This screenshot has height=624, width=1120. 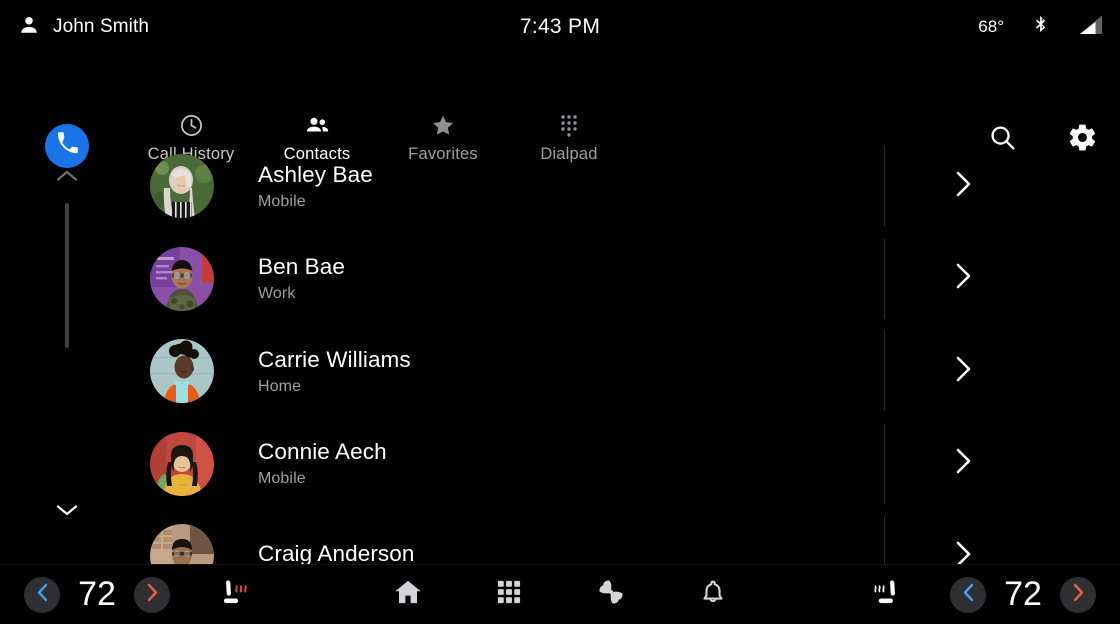 What do you see at coordinates (315, 174) in the screenshot?
I see `contact-name: Ashley Bae` at bounding box center [315, 174].